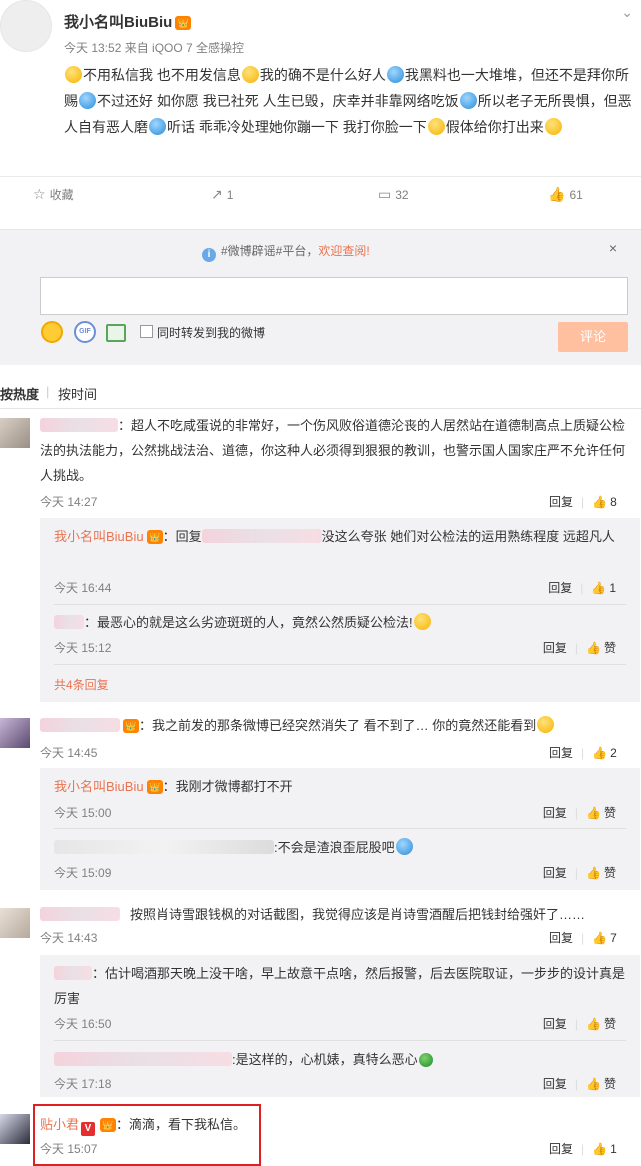 The height and width of the screenshot is (1166, 641). I want to click on post-text: 听话 乖乖冷处理她你蹦一下 我打你脸一下, so click(297, 127).